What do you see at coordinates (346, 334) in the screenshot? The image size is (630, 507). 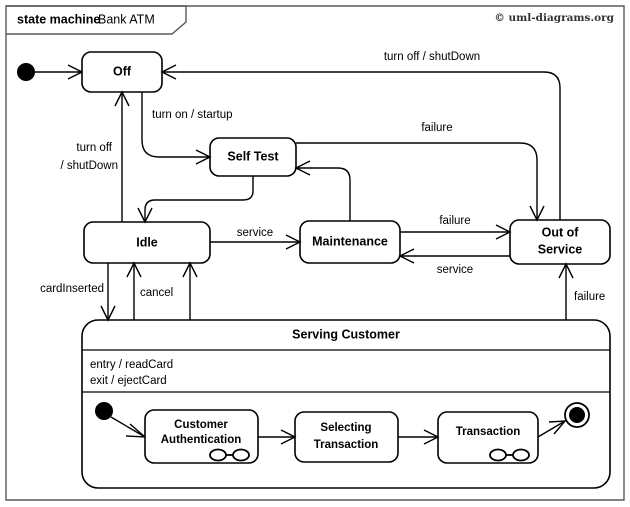 I see `state-serving-customer-title: Serving Customer` at bounding box center [346, 334].